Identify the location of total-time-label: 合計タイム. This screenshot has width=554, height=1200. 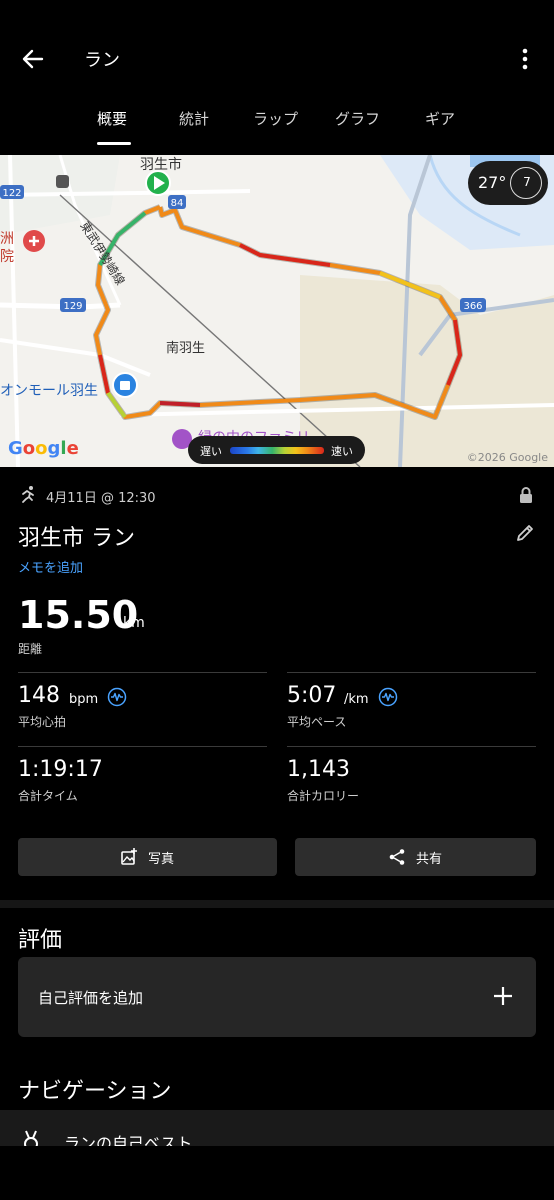
(48, 796).